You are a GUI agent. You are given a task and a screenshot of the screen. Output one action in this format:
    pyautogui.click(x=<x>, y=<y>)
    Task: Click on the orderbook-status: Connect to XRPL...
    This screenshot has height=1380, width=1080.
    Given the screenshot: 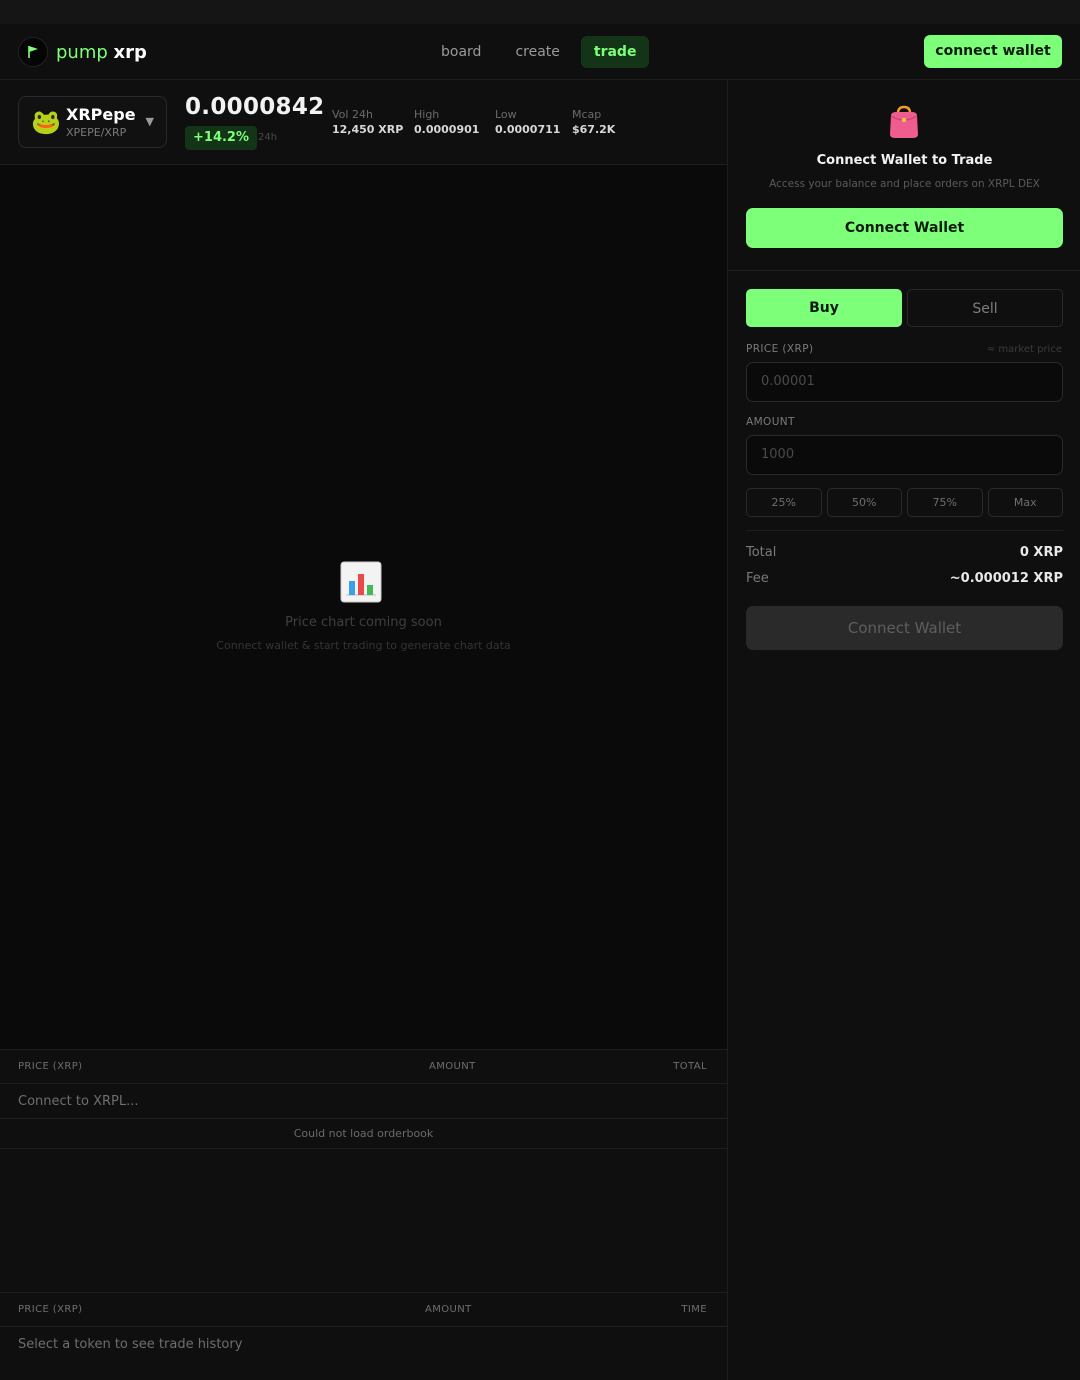 What is the action you would take?
    pyautogui.click(x=78, y=1101)
    